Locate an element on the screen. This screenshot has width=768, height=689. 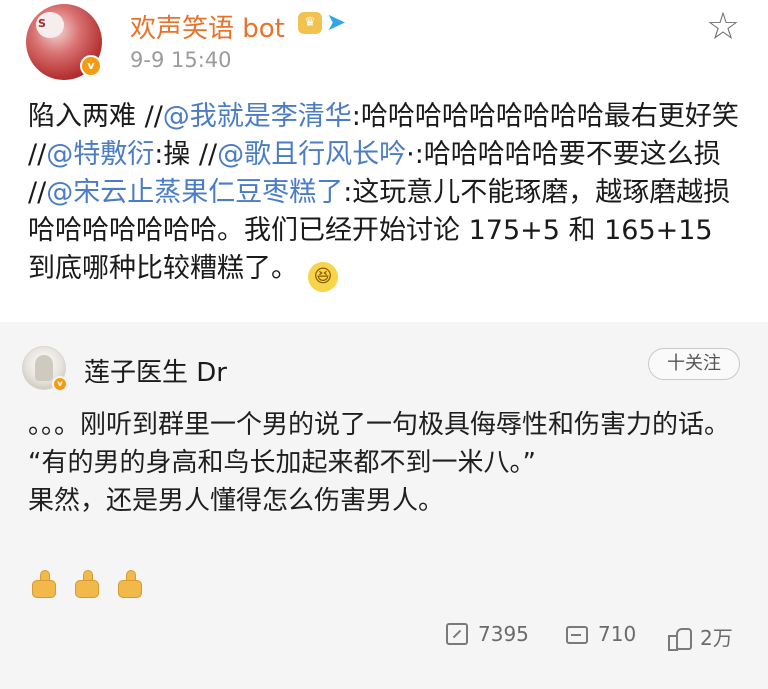
laughing-emoji-icon: 😆 is located at coordinates (323, 277).